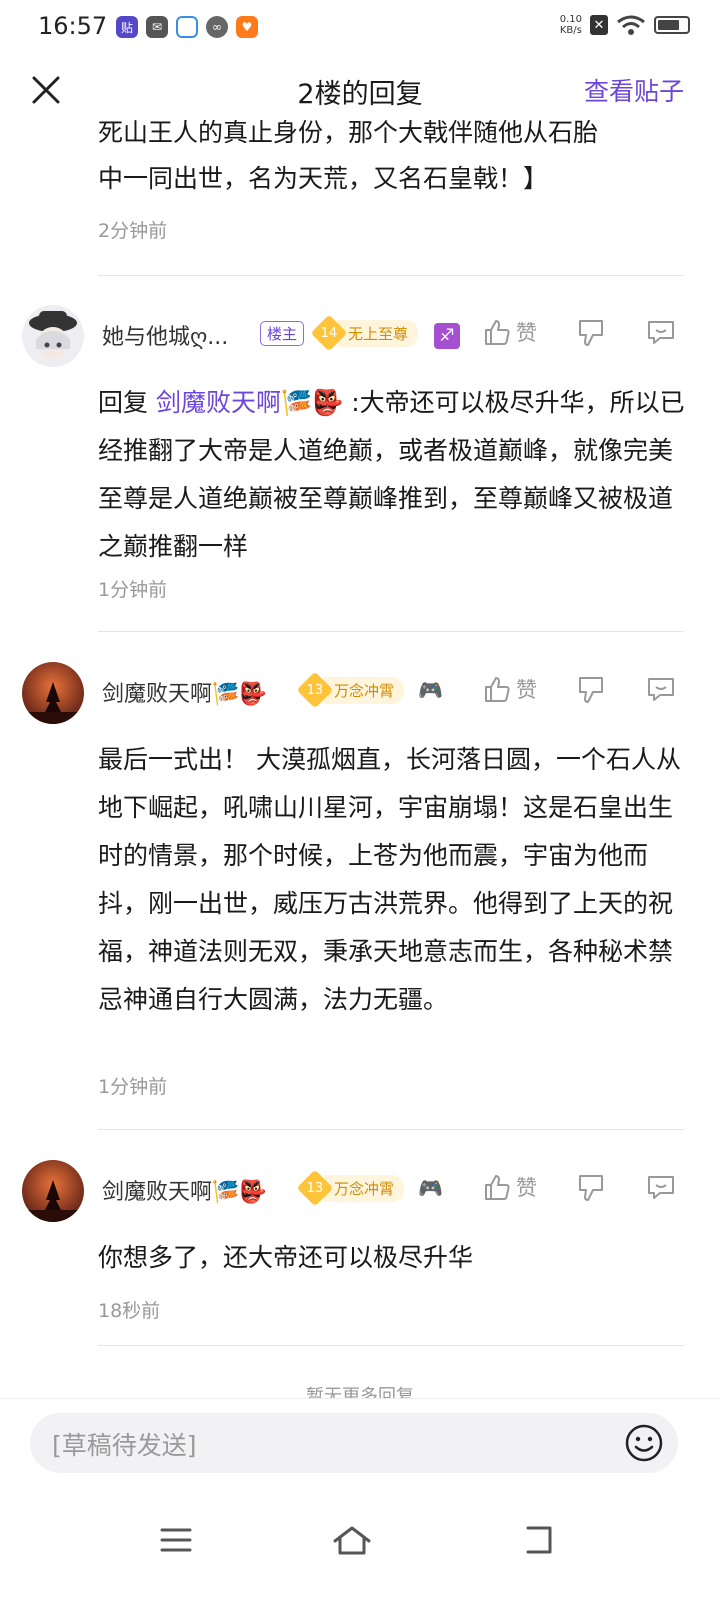  Describe the element at coordinates (378, 333) in the screenshot. I see `level-title: 无上至尊` at that location.